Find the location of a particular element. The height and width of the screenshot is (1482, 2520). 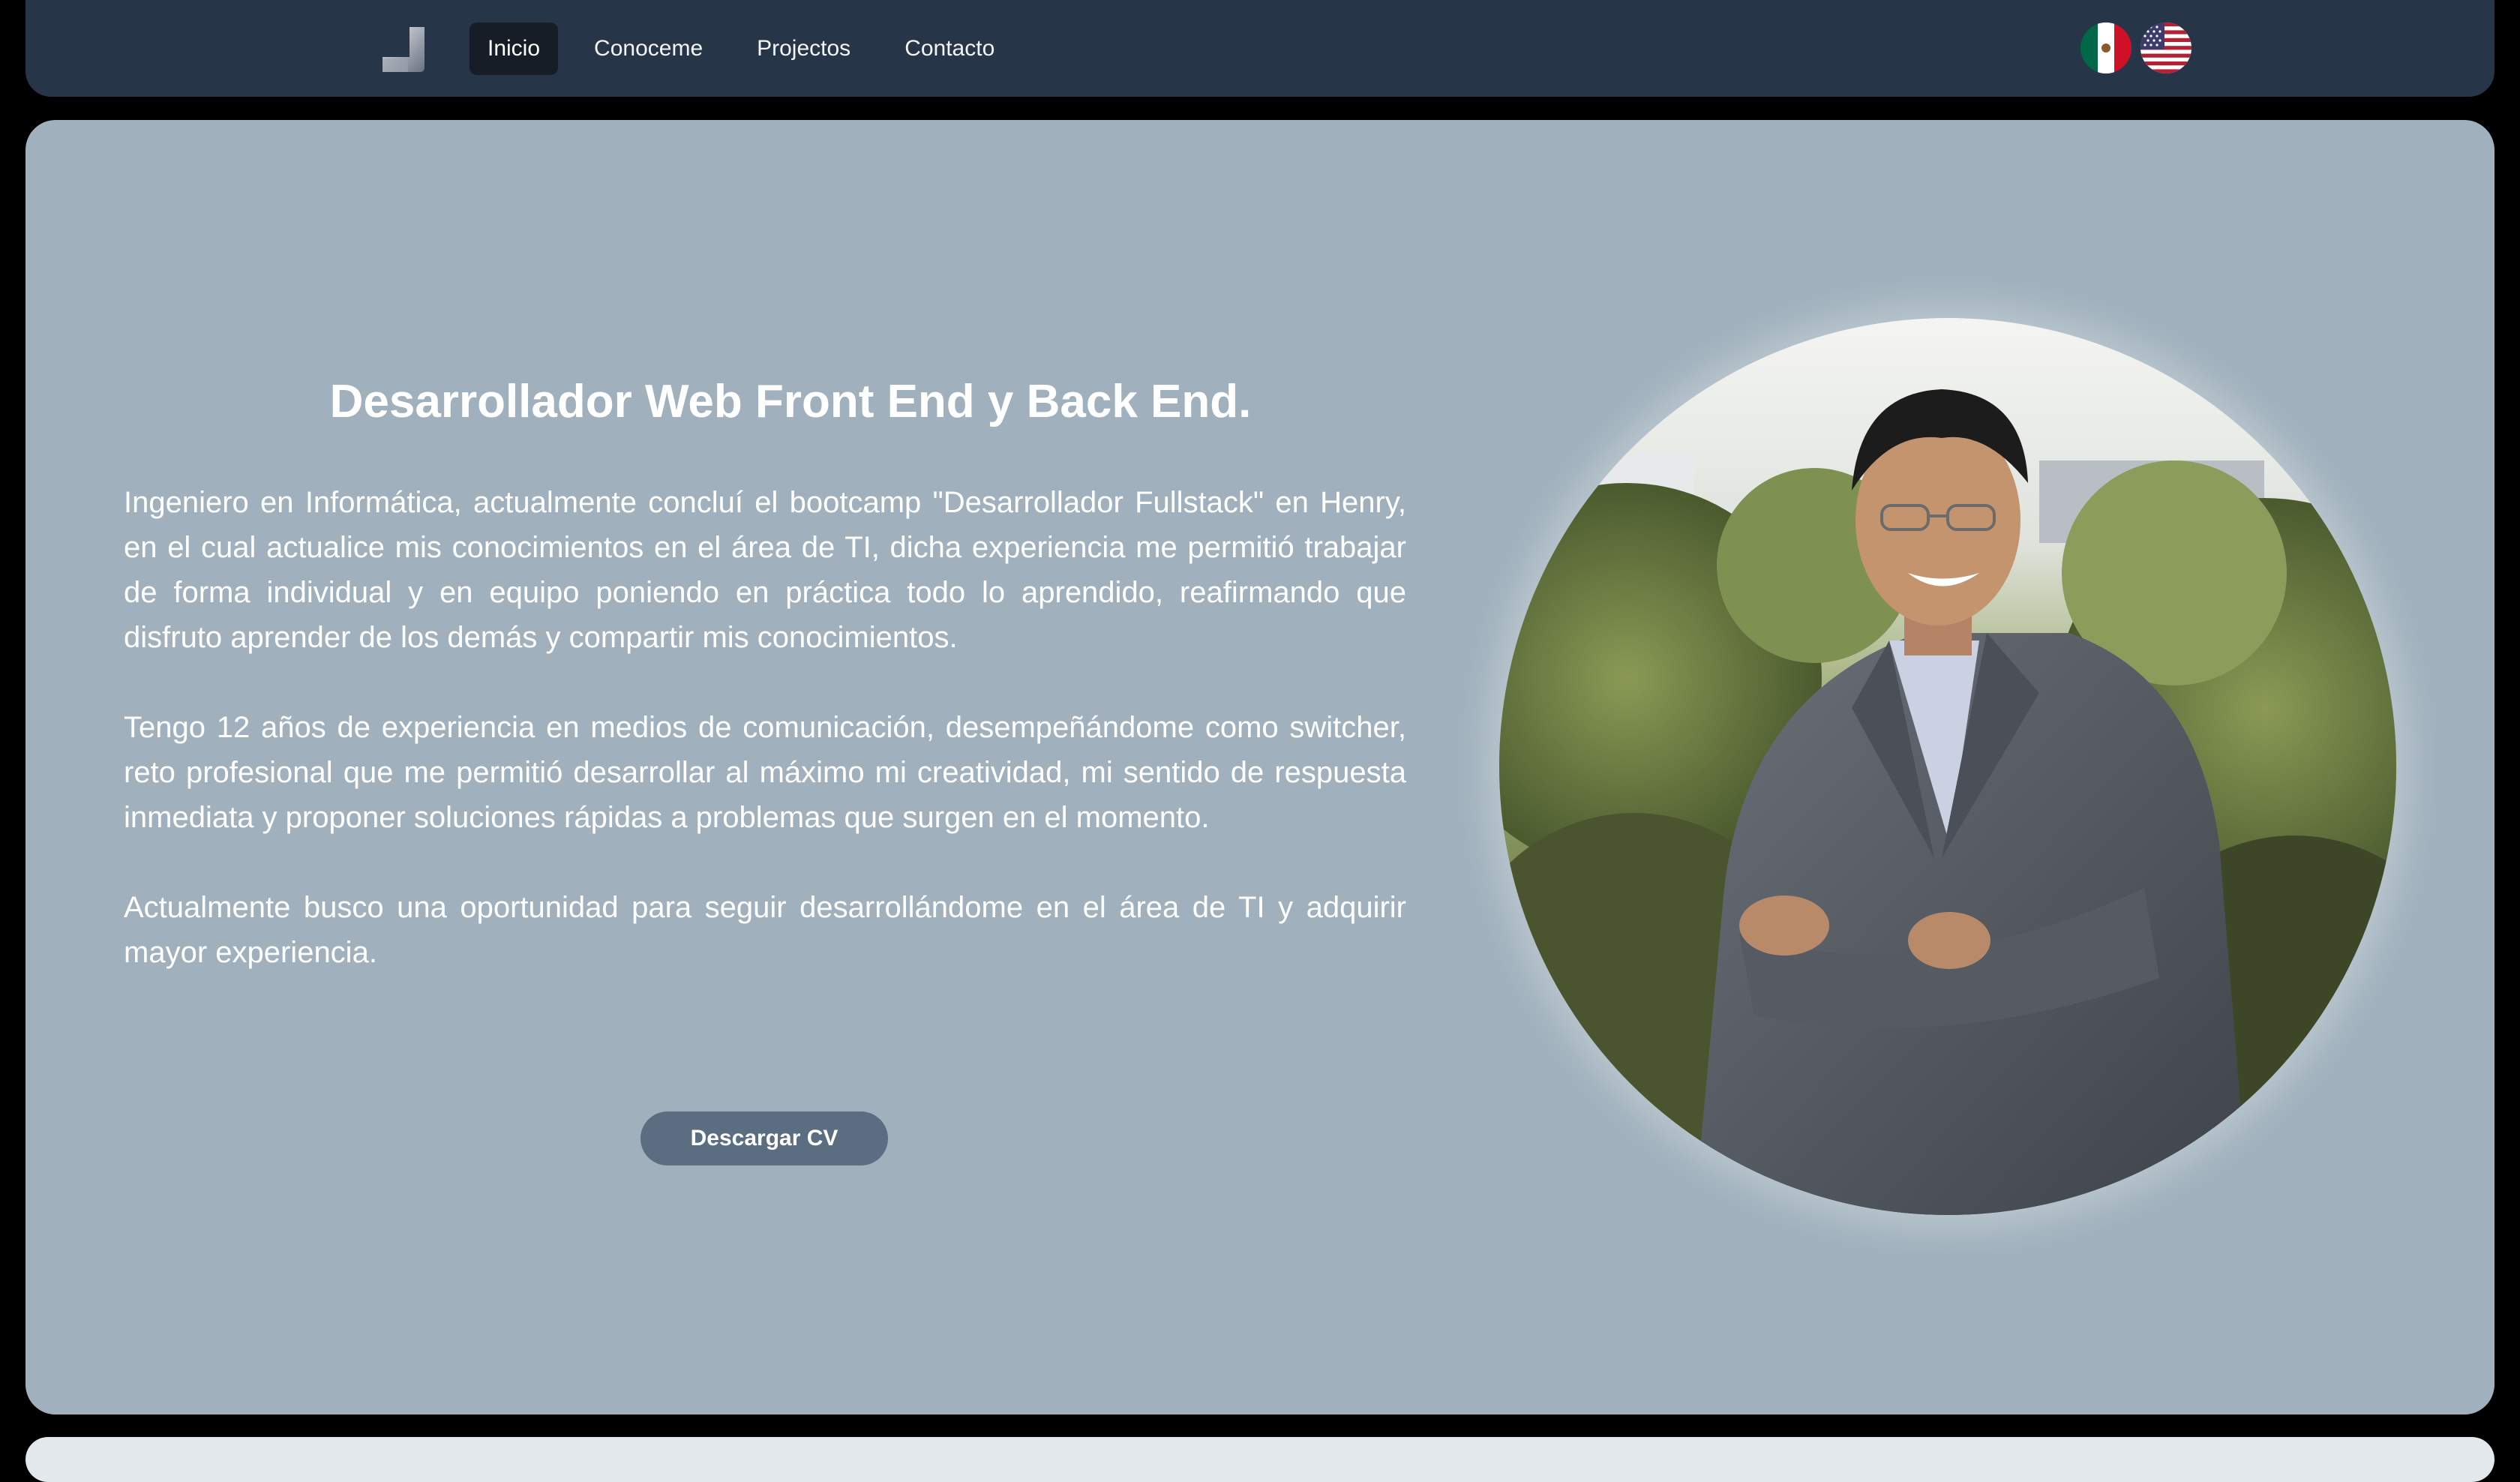

usa-flag-icon is located at coordinates (2166, 48).